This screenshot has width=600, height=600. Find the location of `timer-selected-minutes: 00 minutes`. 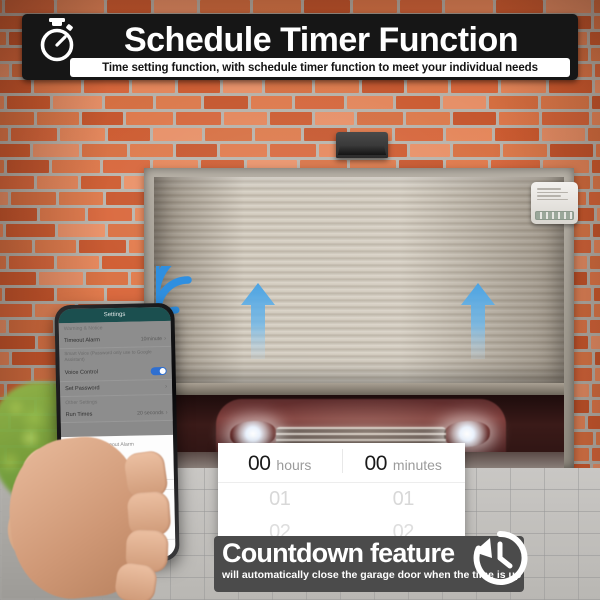

timer-selected-minutes: 00 minutes is located at coordinates (403, 465).